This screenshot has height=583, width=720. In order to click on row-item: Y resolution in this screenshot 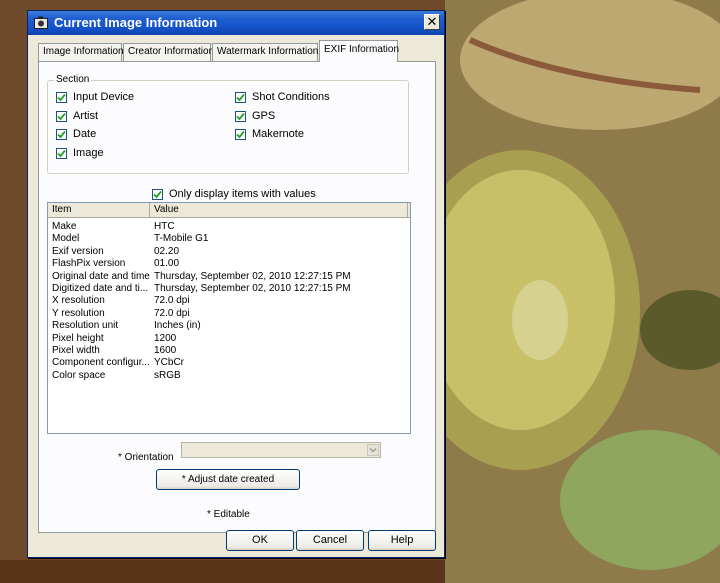, I will do `click(78, 313)`.